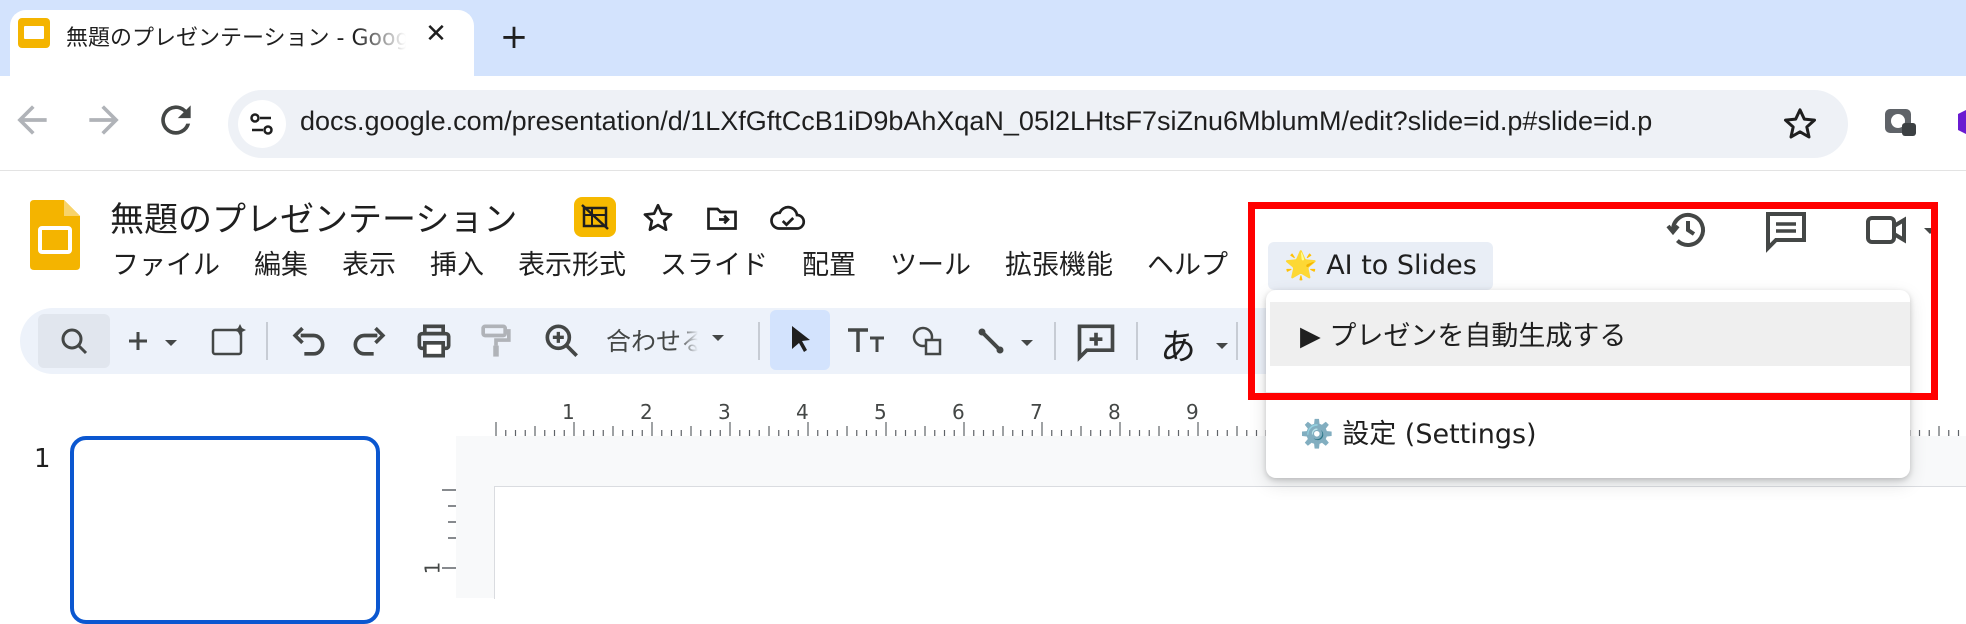  Describe the element at coordinates (104, 120) in the screenshot. I see `forward-arrow-icon` at that location.